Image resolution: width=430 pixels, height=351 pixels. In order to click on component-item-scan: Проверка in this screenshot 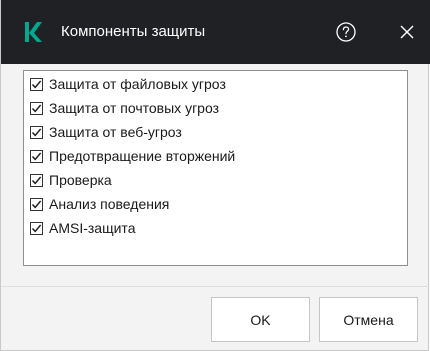, I will do `click(215, 180)`.